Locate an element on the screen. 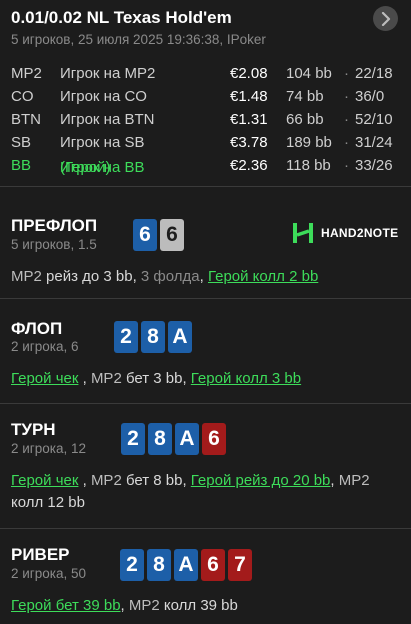  player-stack: €2.08 is located at coordinates (249, 73).